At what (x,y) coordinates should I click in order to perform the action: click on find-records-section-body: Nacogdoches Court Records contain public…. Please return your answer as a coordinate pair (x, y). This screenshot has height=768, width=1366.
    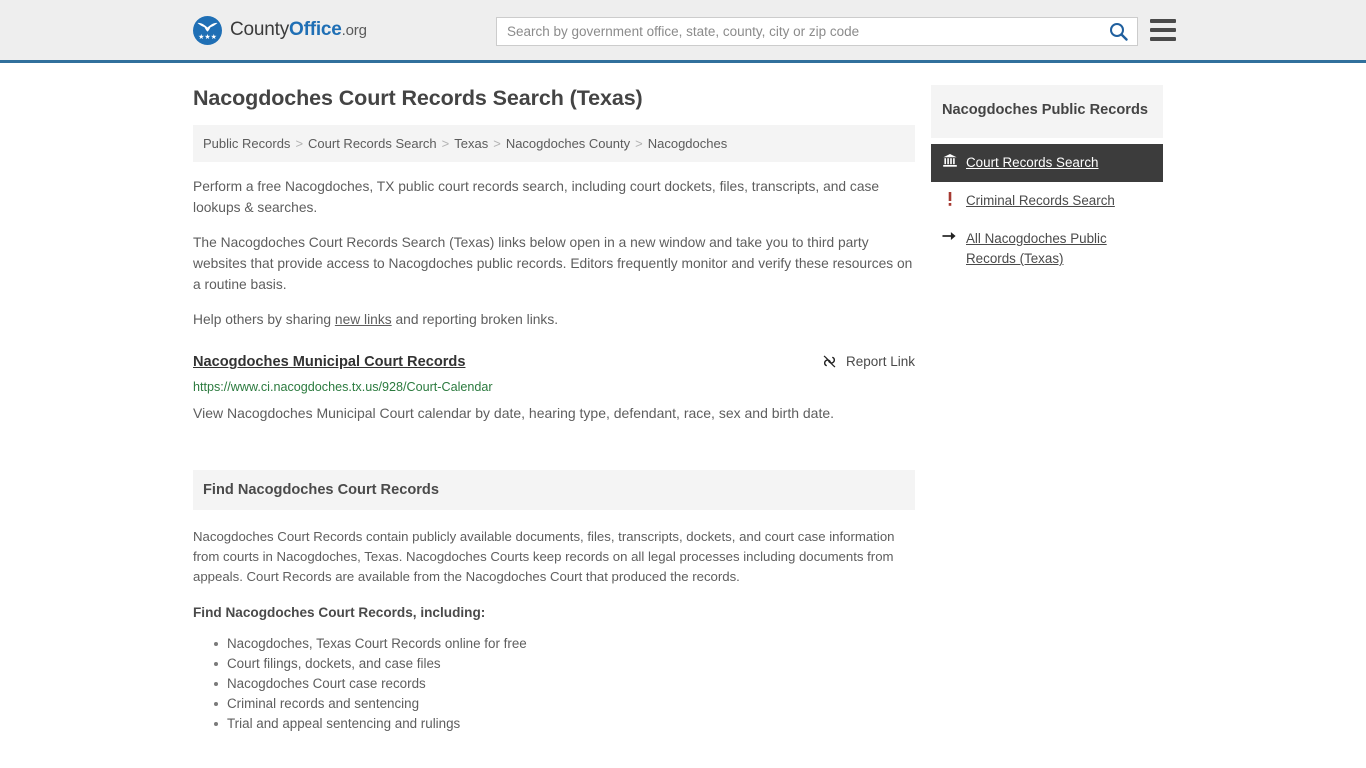
    Looking at the image, I should click on (554, 630).